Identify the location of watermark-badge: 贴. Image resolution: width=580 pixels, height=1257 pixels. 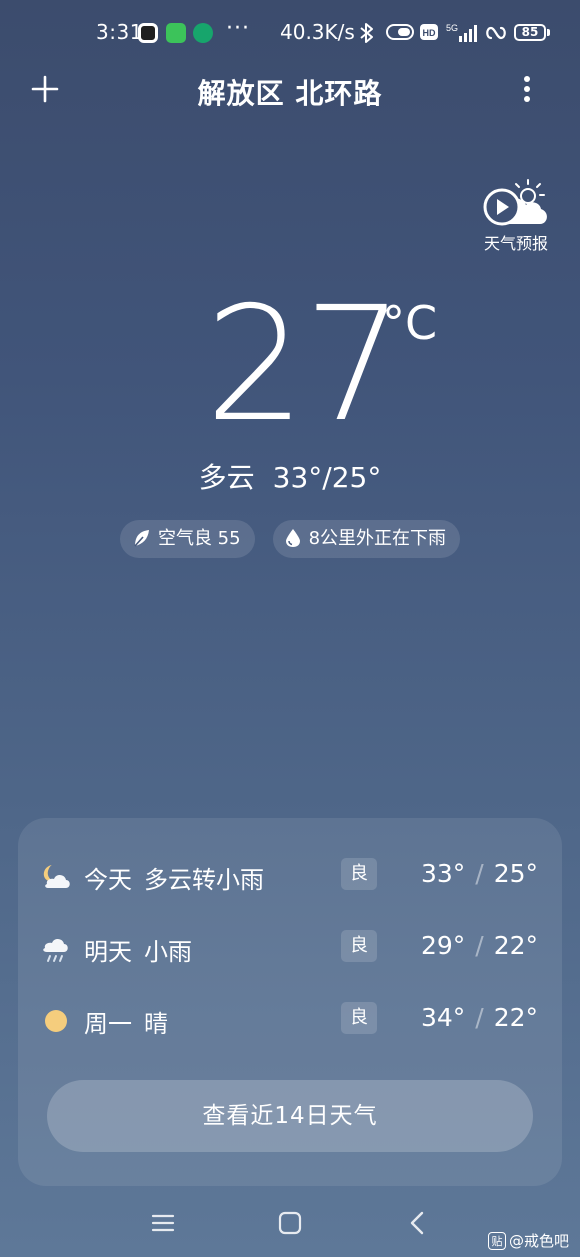
(497, 1241).